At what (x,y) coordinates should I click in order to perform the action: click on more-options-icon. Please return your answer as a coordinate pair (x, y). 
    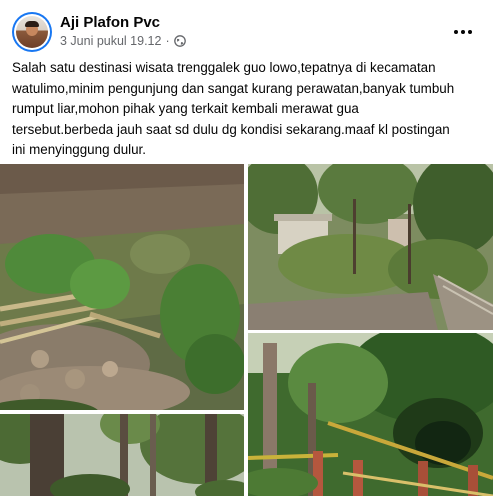
    Looking at the image, I should click on (463, 32).